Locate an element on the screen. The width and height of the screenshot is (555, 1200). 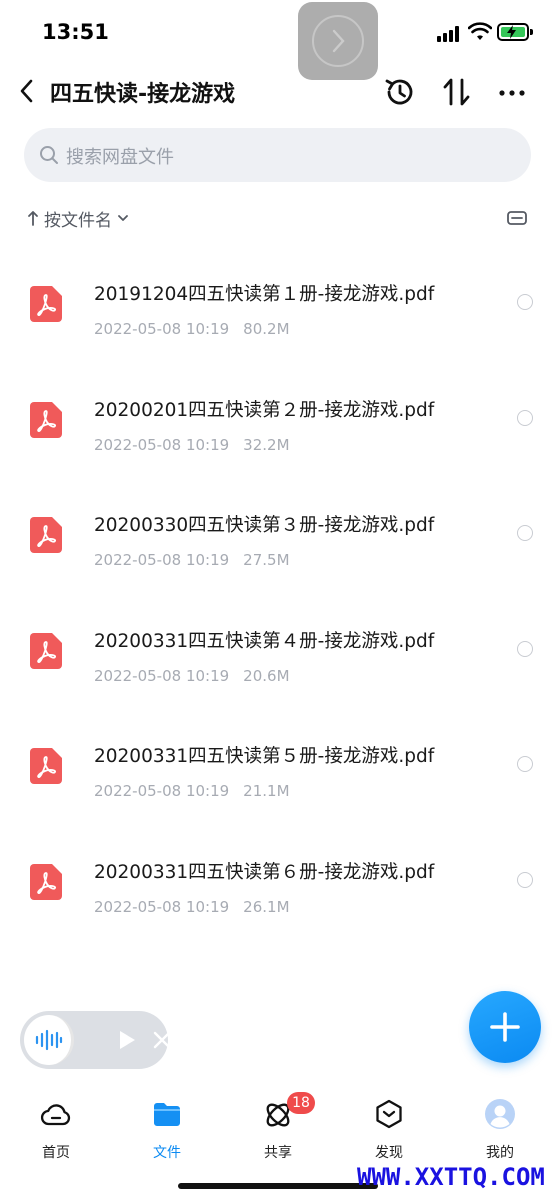
tab-discover: 发现 is located at coordinates (389, 1128).